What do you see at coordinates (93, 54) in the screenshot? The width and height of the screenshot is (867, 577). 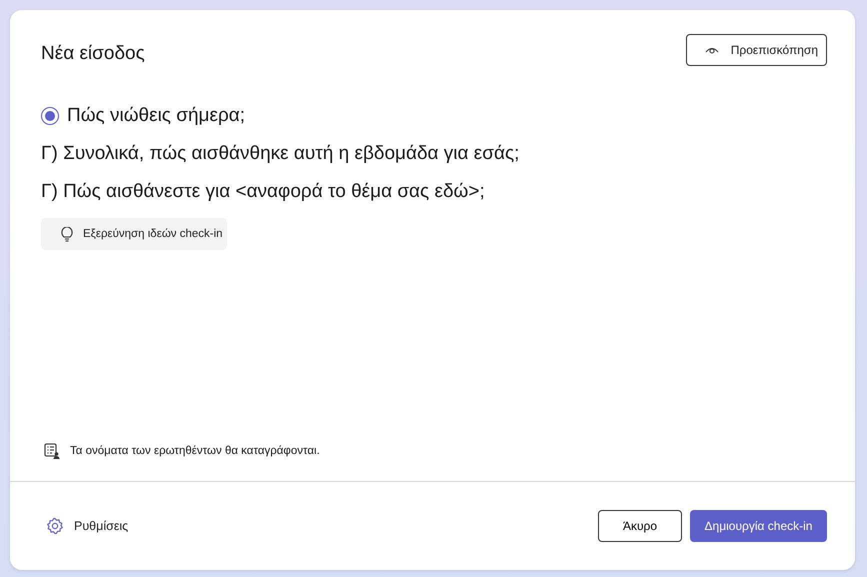 I see `dialog-title: Νέα είσοδος` at bounding box center [93, 54].